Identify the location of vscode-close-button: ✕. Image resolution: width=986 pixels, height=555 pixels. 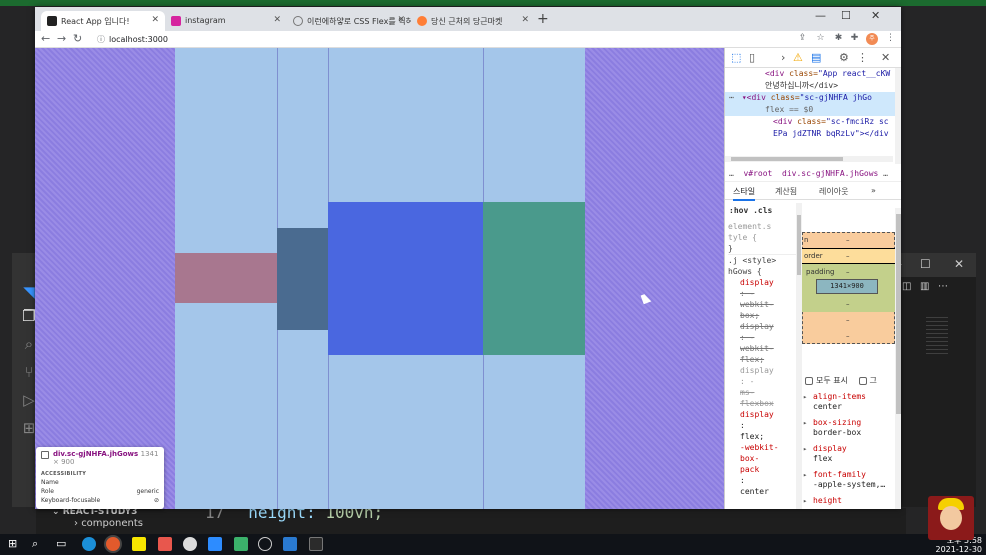
(959, 264).